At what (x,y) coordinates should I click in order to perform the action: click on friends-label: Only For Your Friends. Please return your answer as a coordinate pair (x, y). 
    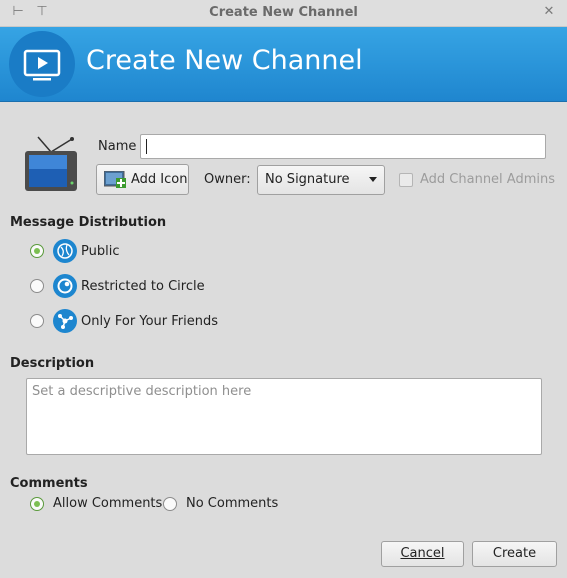
    Looking at the image, I should click on (149, 321).